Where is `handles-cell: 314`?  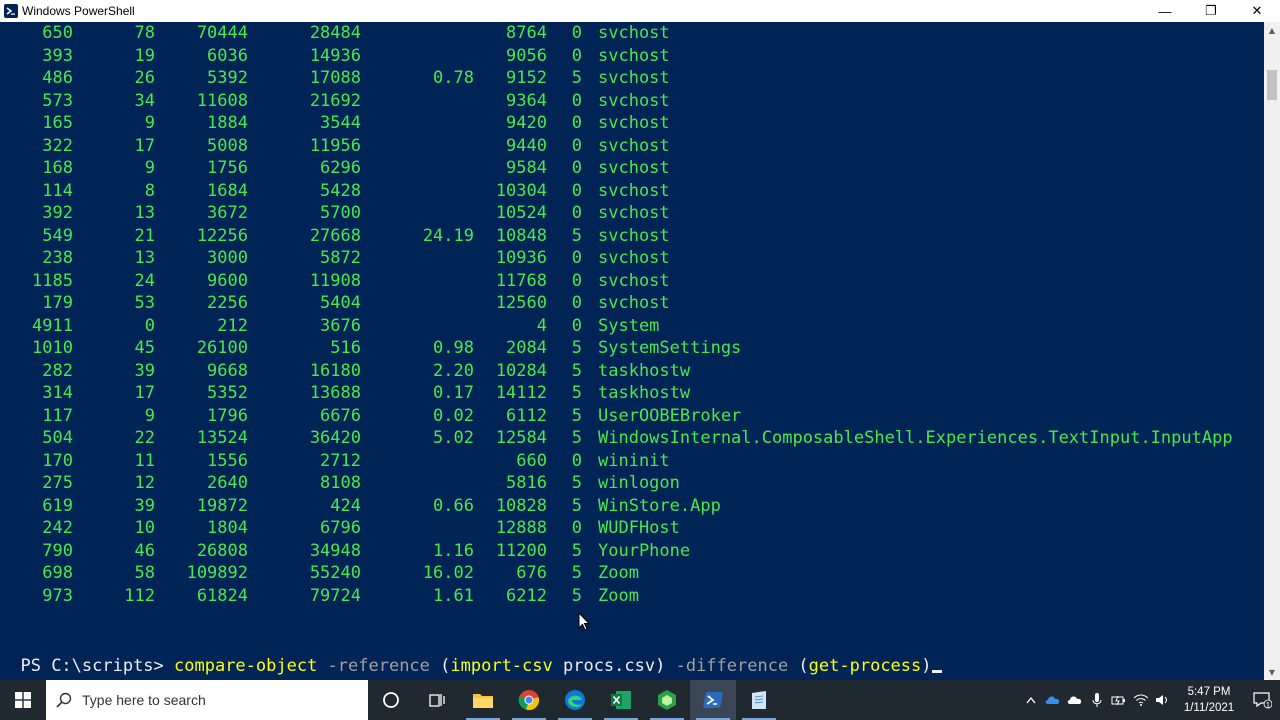 handles-cell: 314 is located at coordinates (57, 393).